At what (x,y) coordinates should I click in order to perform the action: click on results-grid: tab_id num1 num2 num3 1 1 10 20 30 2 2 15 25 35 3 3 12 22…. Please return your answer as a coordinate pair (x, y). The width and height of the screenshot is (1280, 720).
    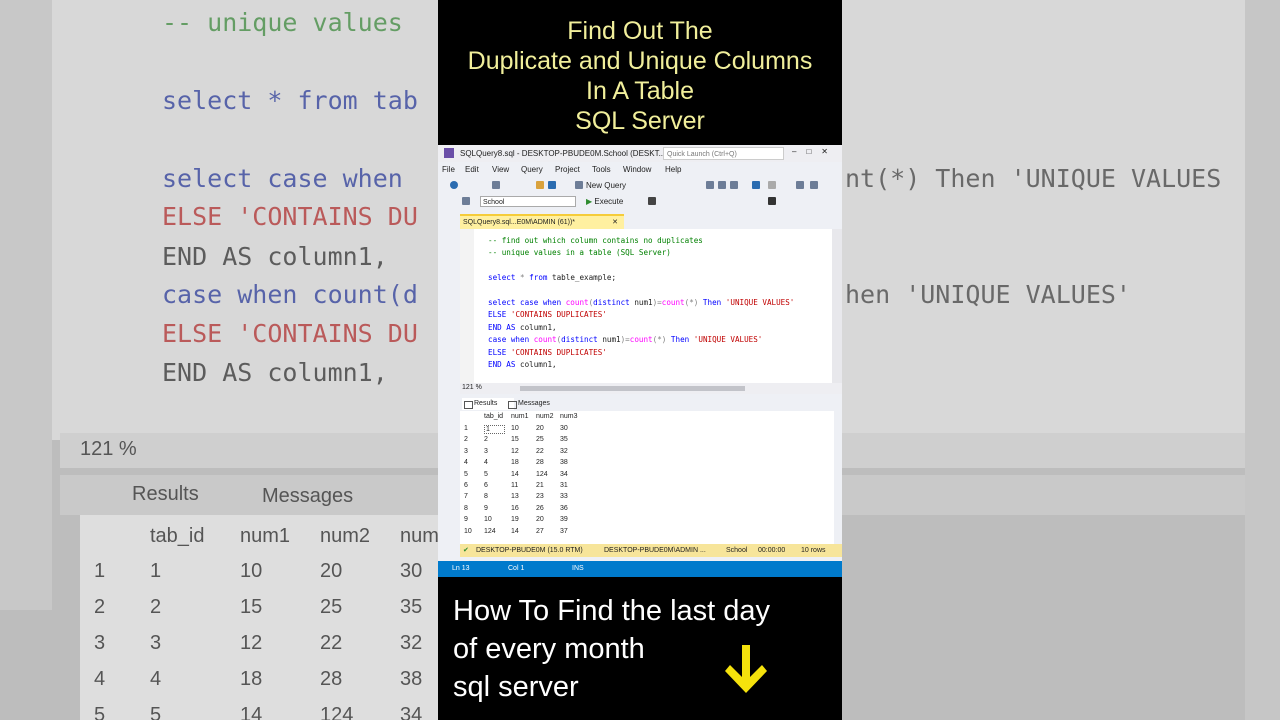
    Looking at the image, I should click on (647, 477).